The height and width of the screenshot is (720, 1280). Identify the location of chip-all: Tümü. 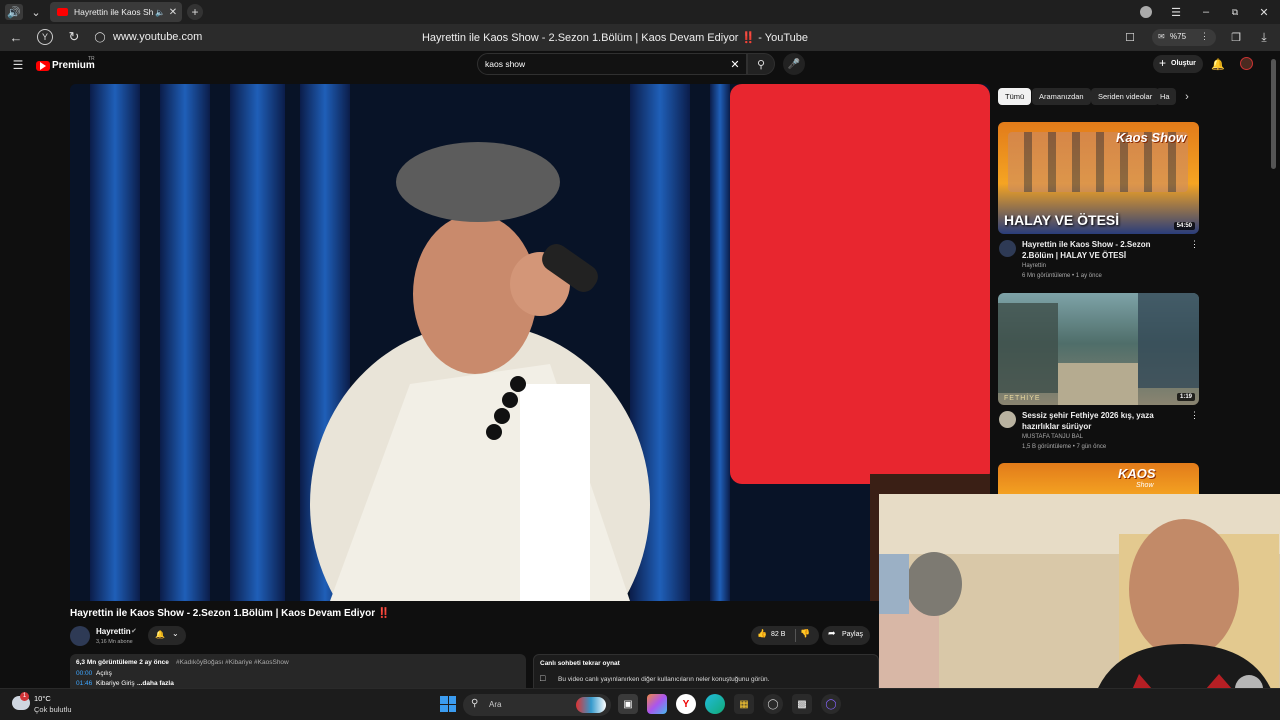
(1015, 96).